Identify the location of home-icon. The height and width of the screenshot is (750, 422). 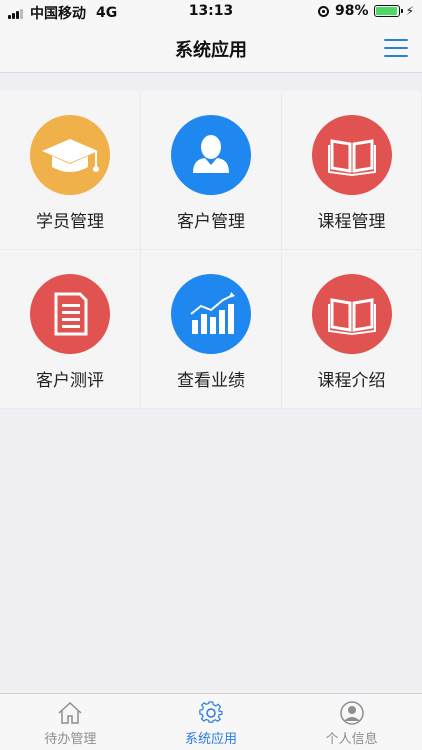
(70, 712).